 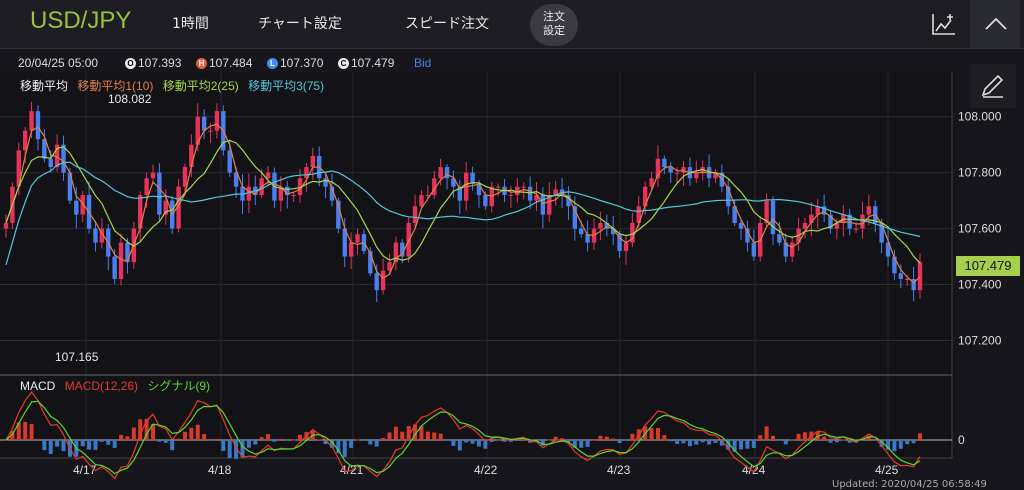 What do you see at coordinates (130, 64) in the screenshot?
I see `open-badge: O` at bounding box center [130, 64].